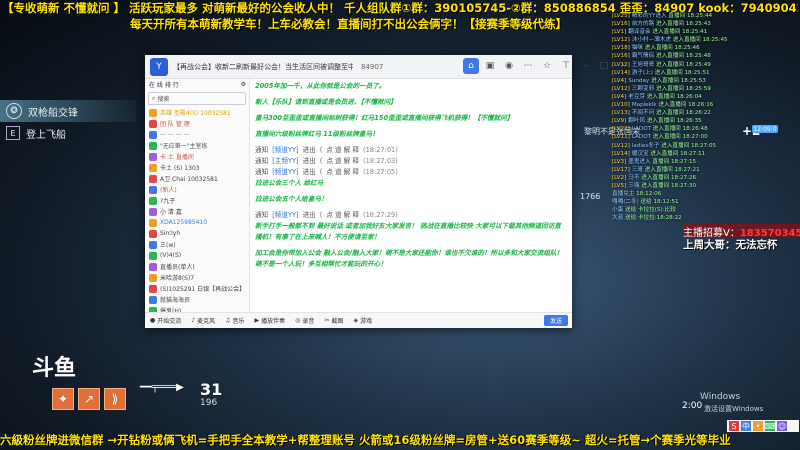 The width and height of the screenshot is (800, 450). Describe the element at coordinates (547, 66) in the screenshot. I see `star-icon: ☆` at that location.